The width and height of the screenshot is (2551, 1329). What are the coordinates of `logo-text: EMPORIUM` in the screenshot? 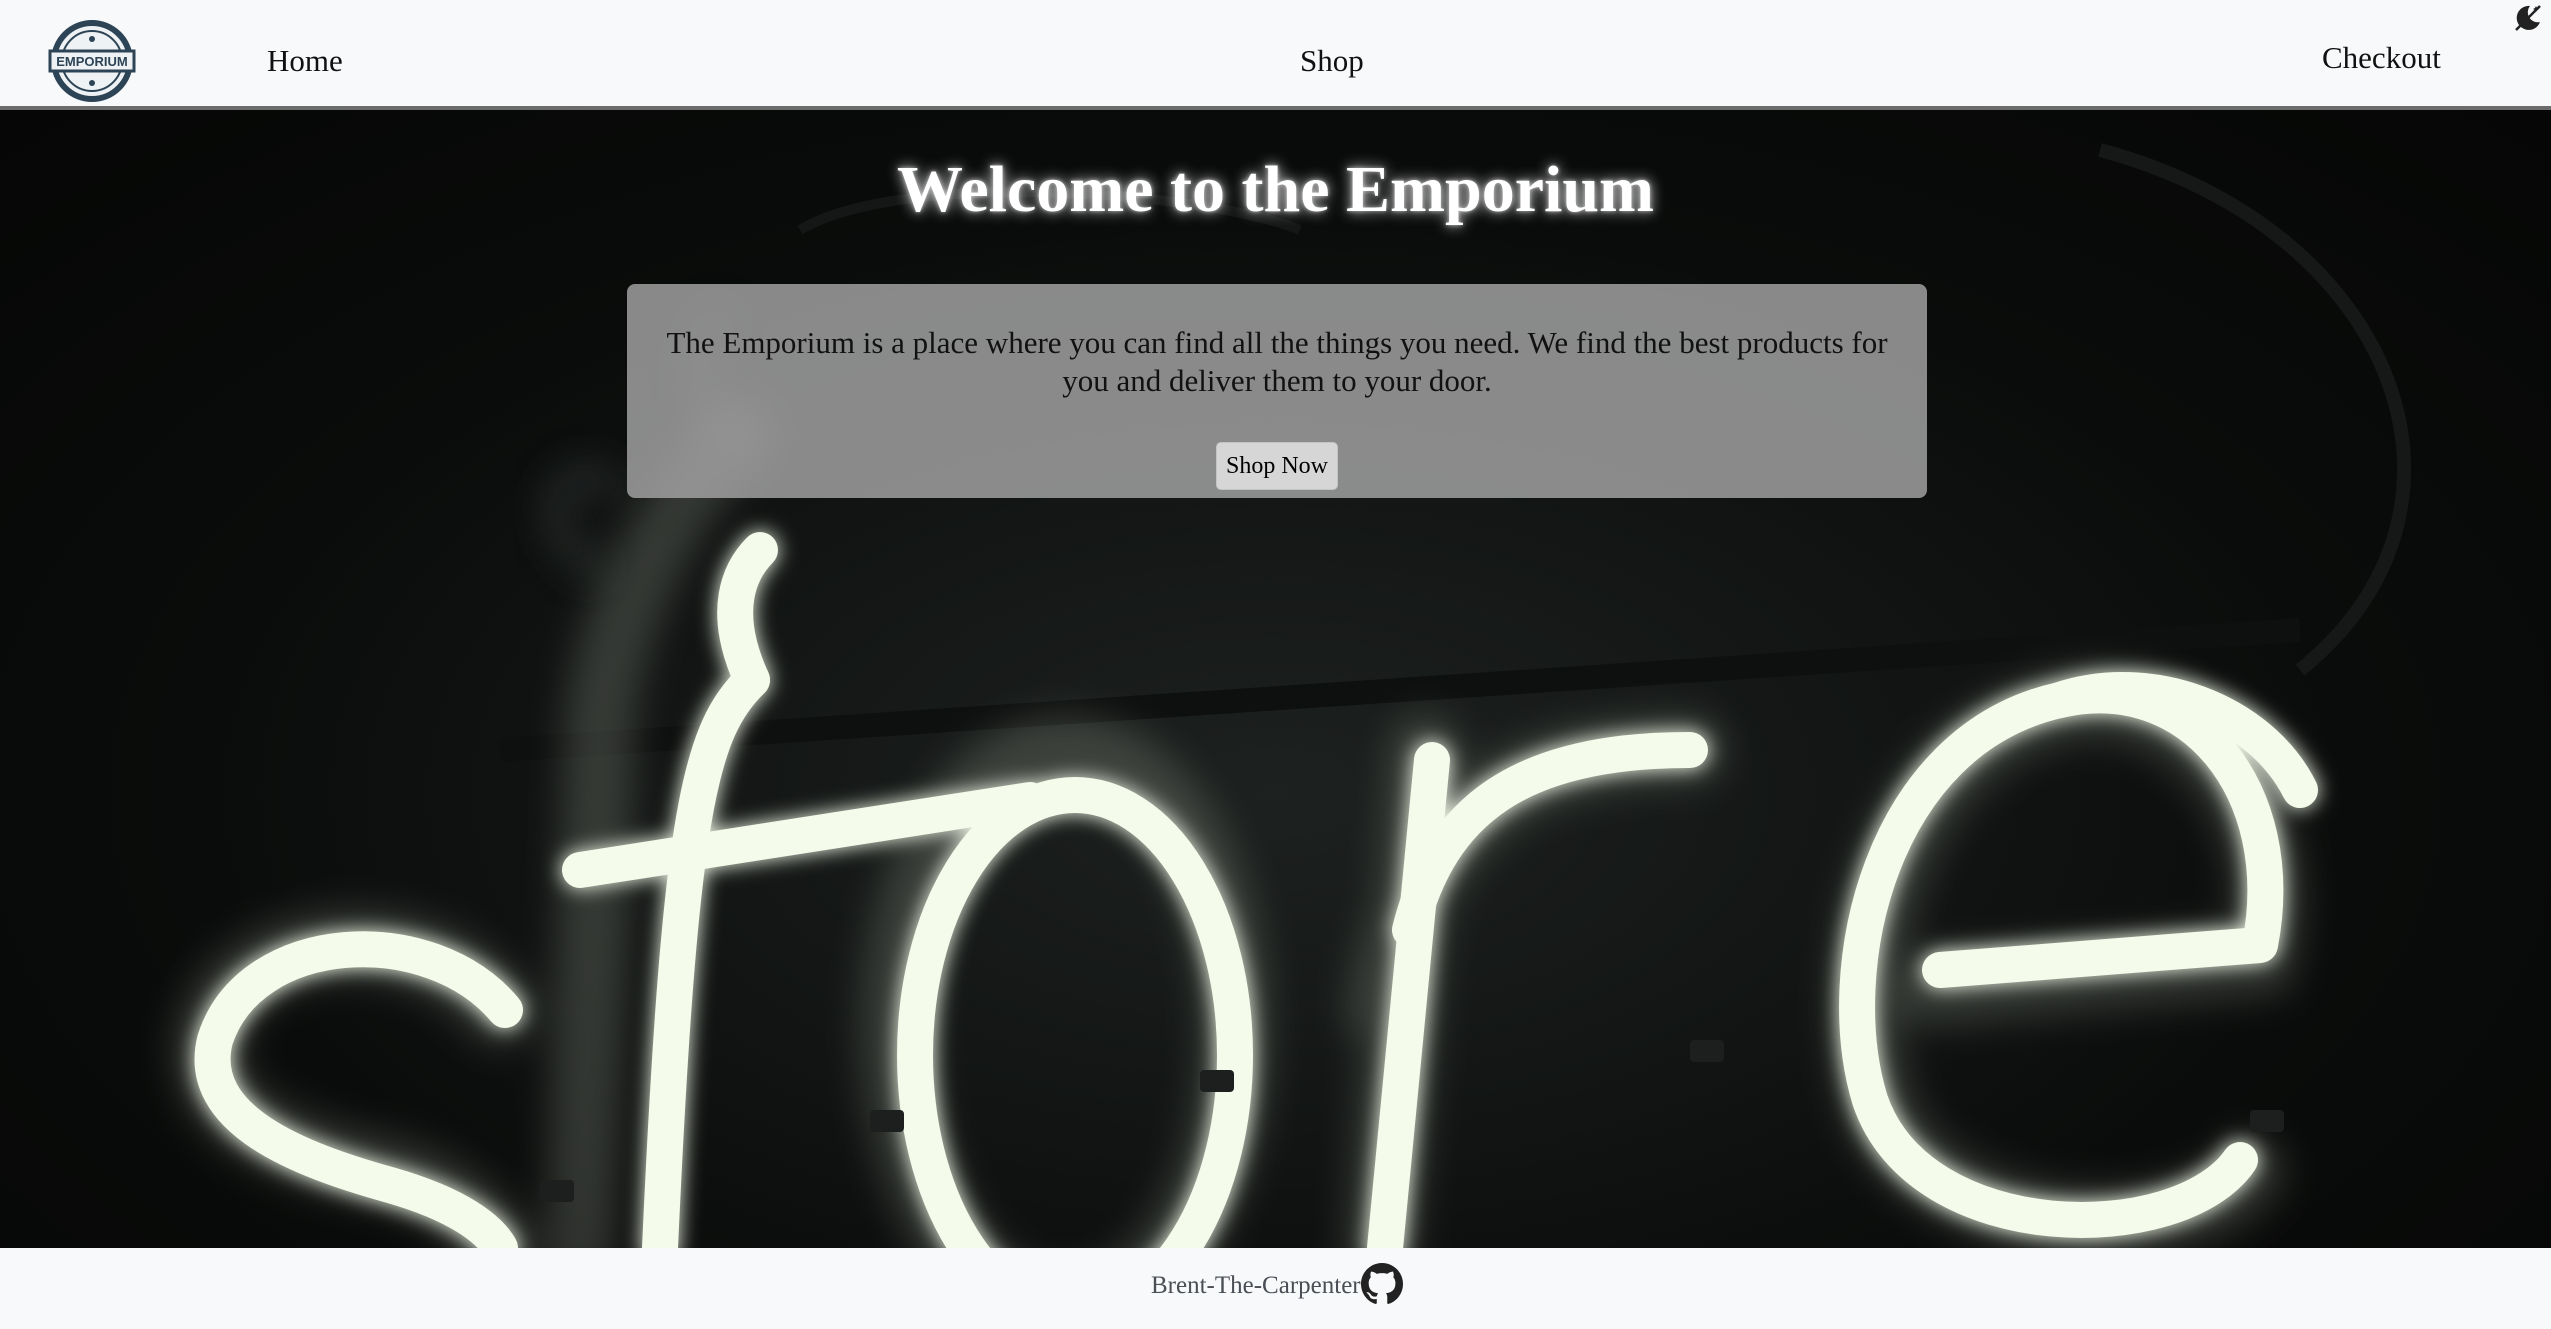 It's located at (92, 61).